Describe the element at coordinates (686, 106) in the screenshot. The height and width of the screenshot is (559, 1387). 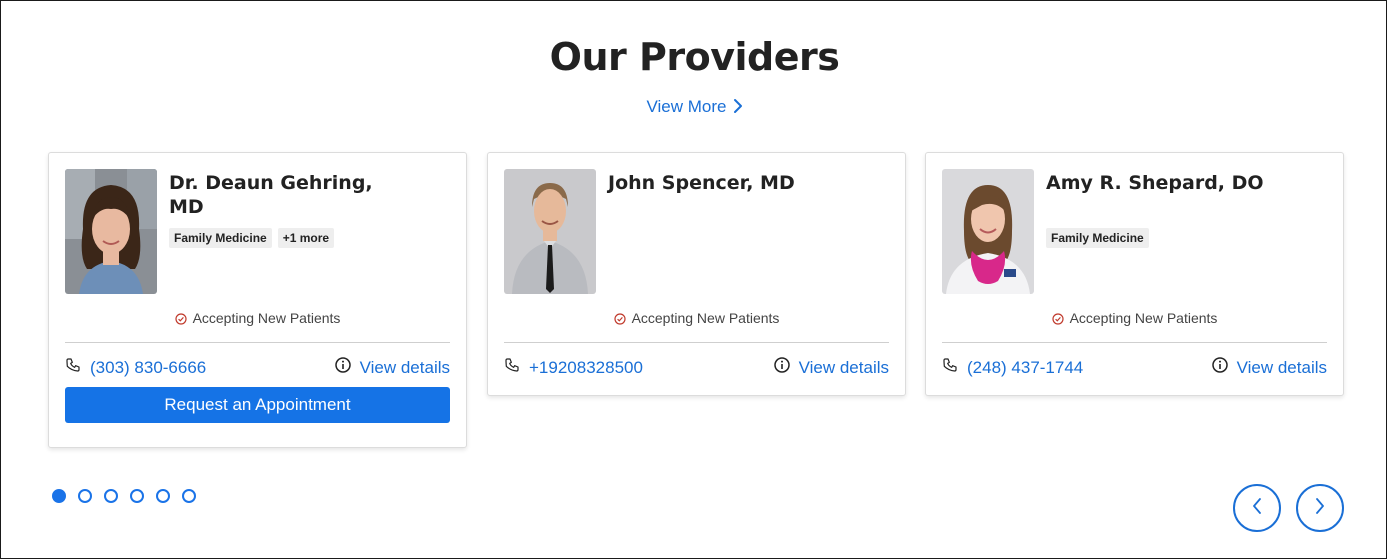
I see `view-more-label: View More` at that location.